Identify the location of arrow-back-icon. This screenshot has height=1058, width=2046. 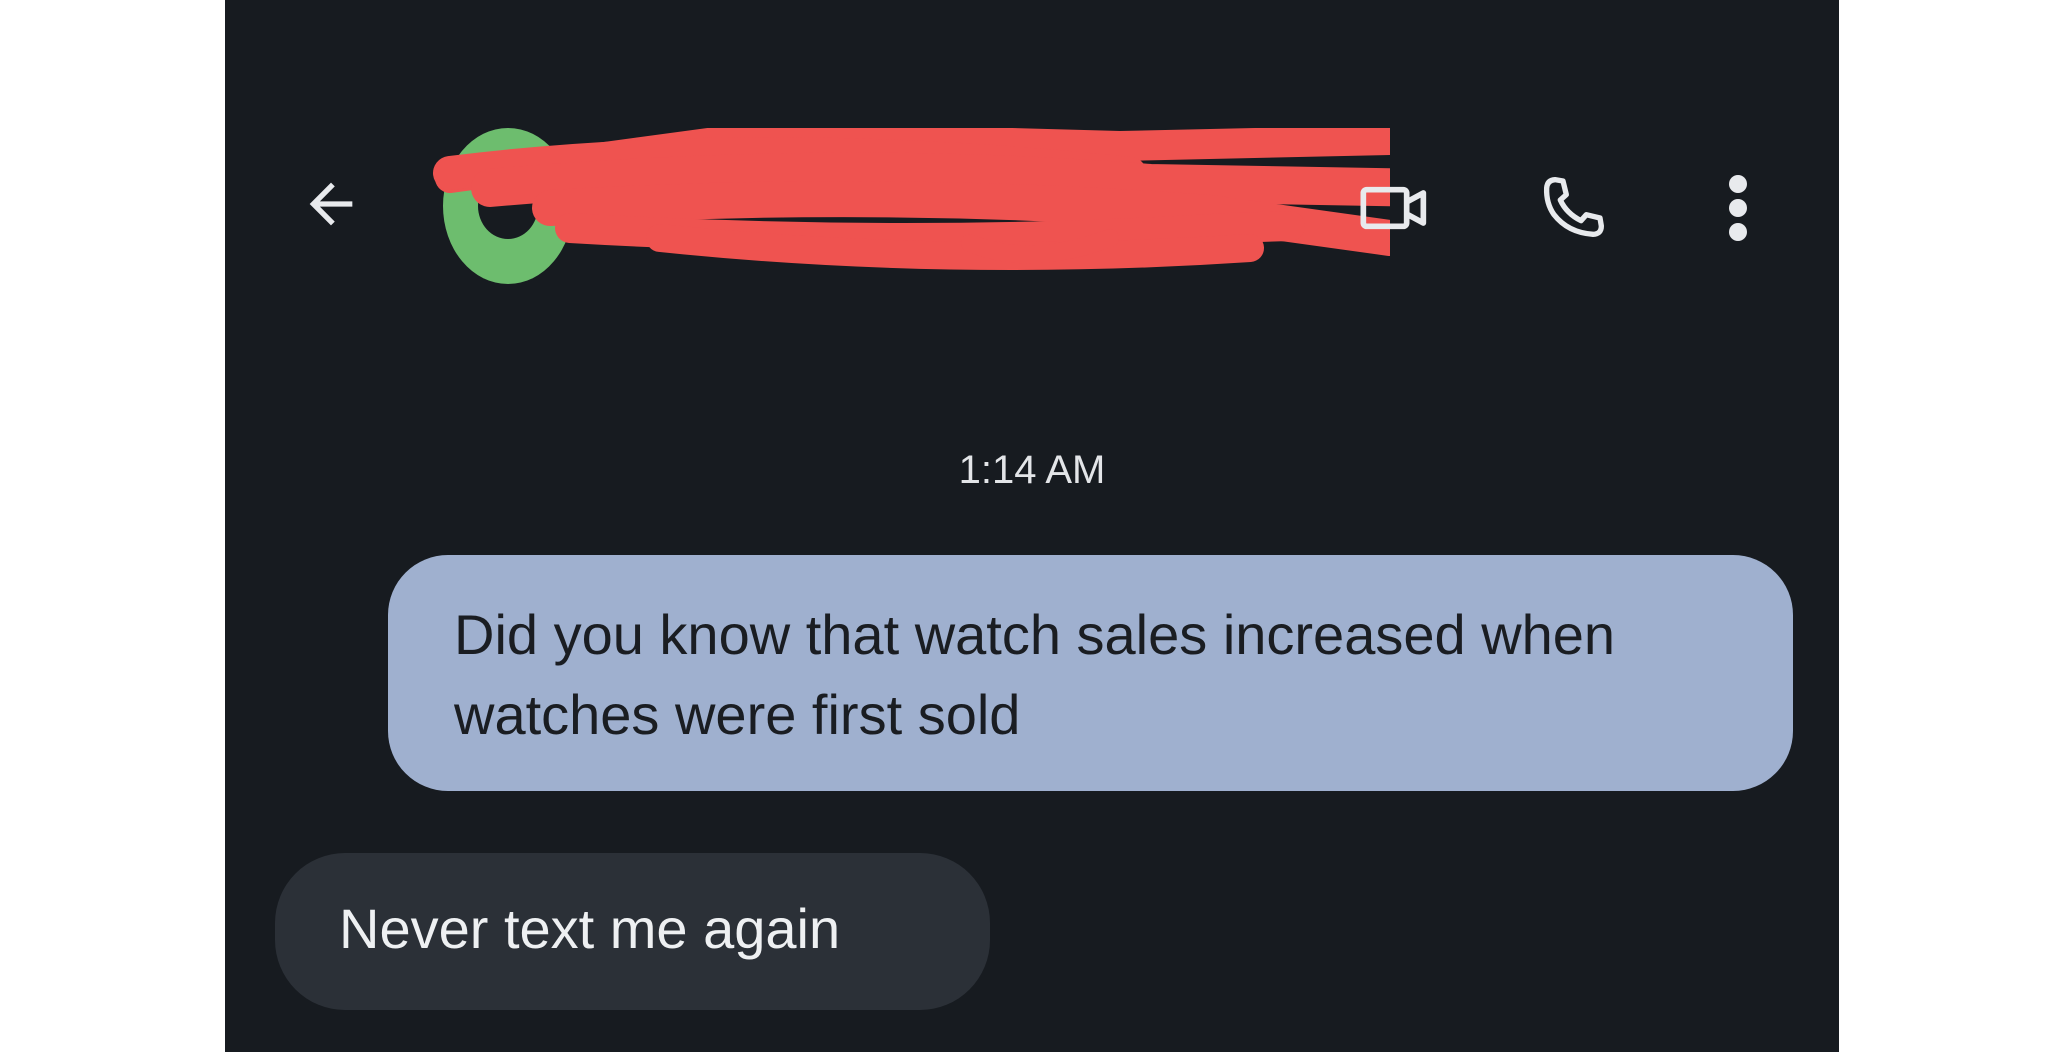
(331, 204).